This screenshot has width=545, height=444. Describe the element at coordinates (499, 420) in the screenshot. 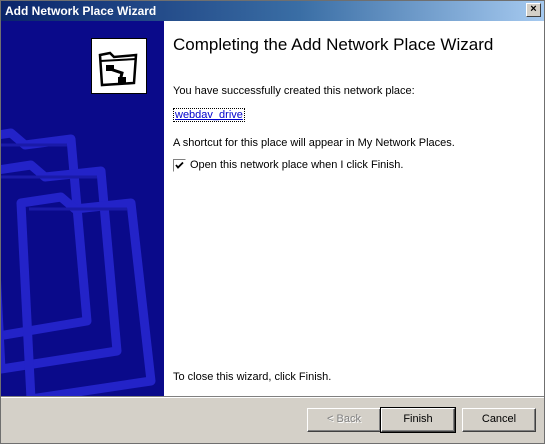

I see `cancel-button: Cancel` at that location.